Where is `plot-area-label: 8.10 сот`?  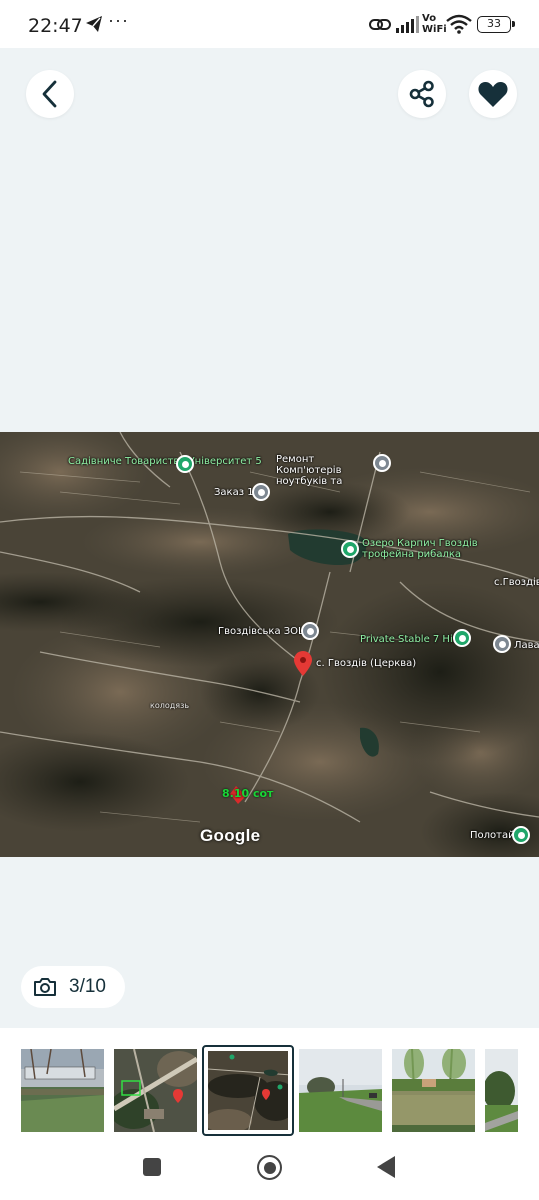
plot-area-label: 8.10 сот is located at coordinates (248, 793).